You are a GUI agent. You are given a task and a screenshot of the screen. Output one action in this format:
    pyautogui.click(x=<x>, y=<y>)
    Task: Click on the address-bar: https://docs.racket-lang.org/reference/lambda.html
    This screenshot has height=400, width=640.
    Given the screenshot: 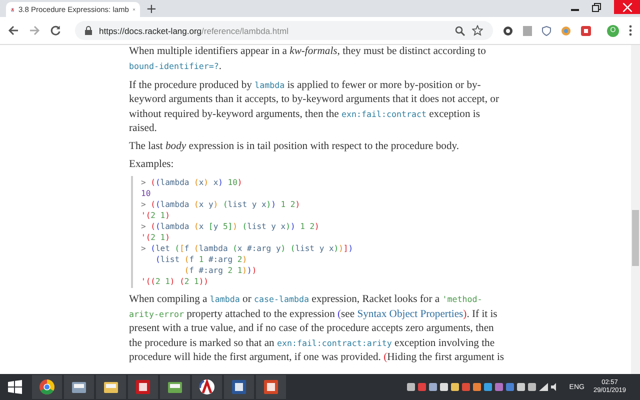 What is the action you would take?
    pyautogui.click(x=284, y=30)
    